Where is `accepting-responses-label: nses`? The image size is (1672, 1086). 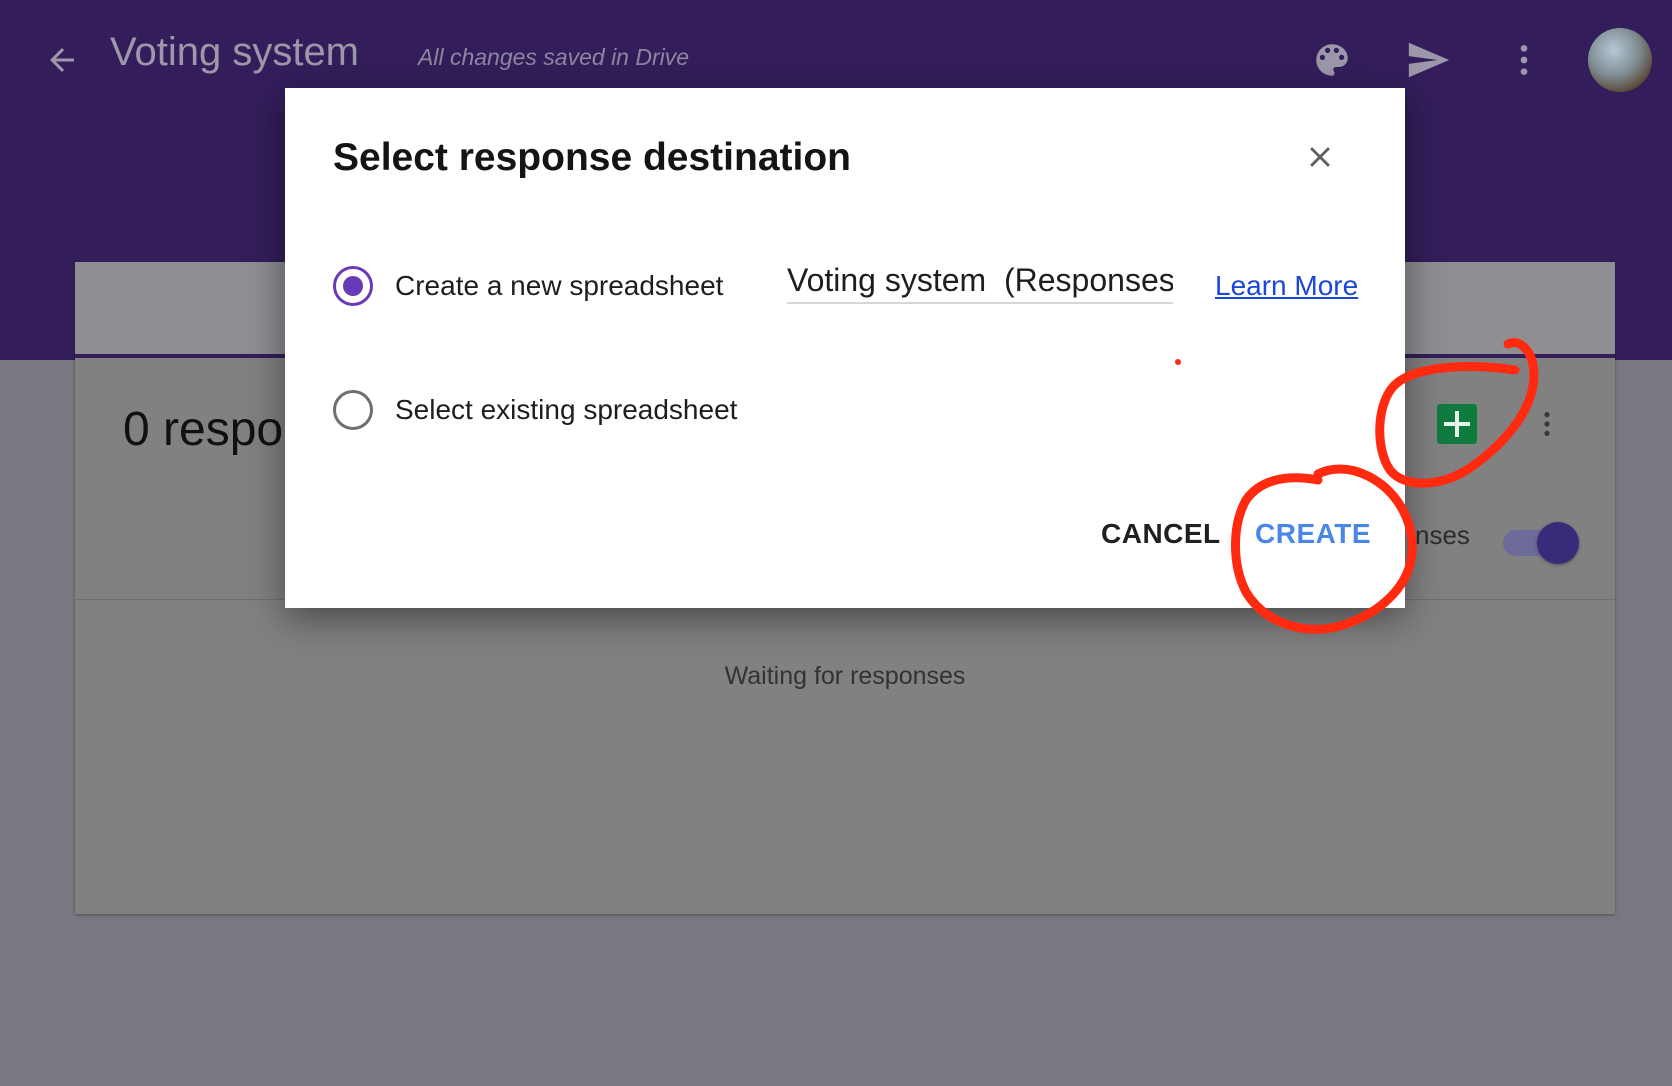 accepting-responses-label: nses is located at coordinates (1442, 535).